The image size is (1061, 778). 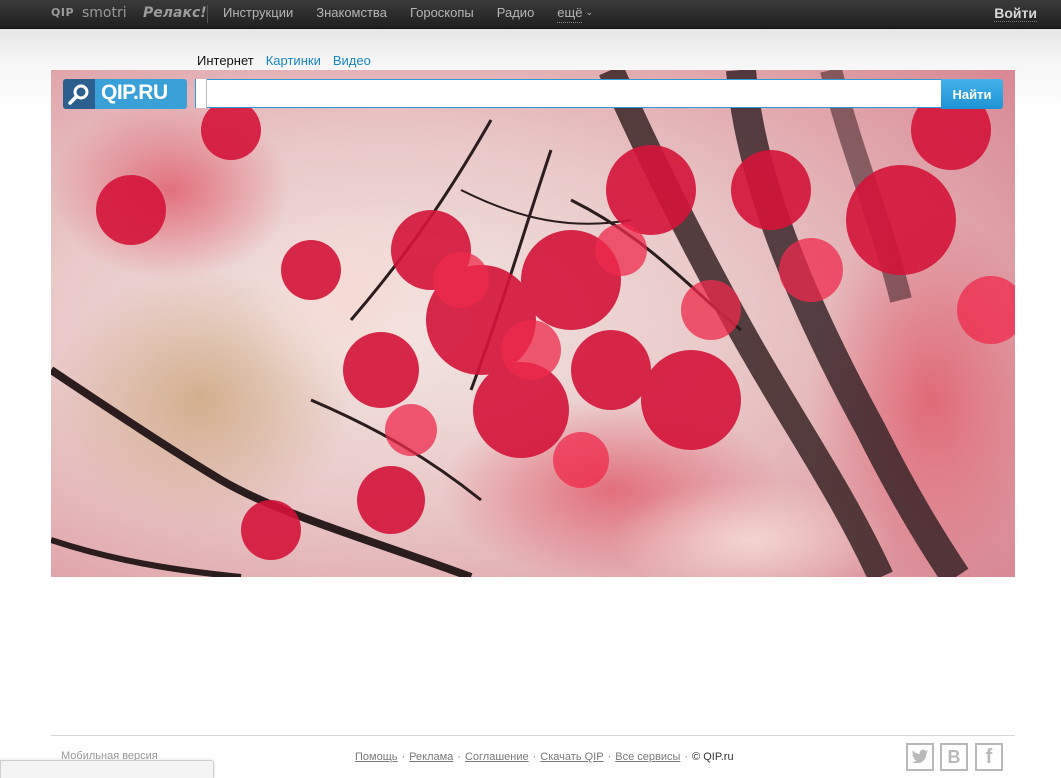 I want to click on nav-dating: Знакомства, so click(x=351, y=14).